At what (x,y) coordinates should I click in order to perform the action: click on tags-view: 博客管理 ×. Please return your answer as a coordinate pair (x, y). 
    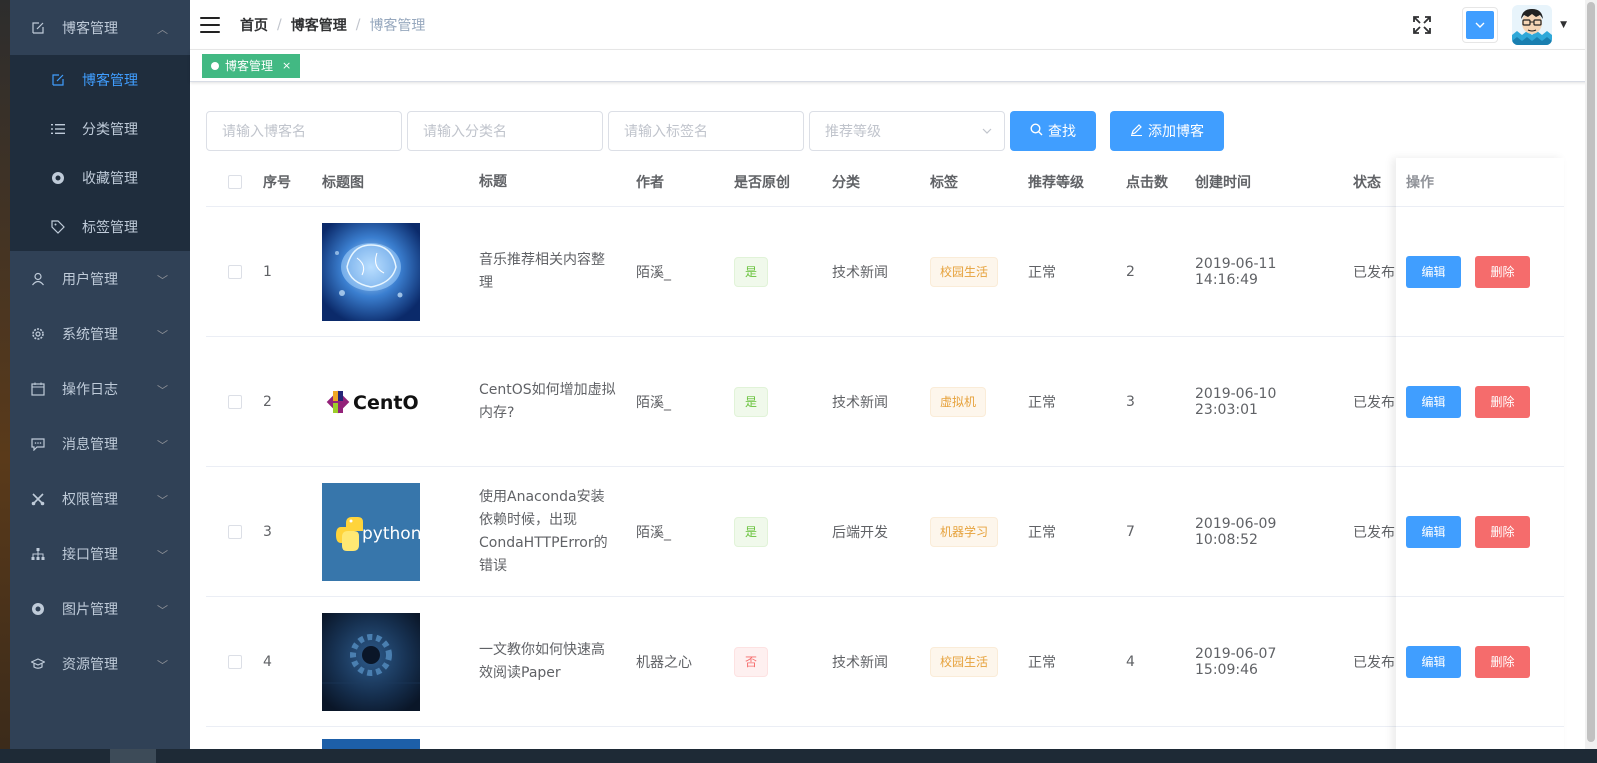
    Looking at the image, I should click on (893, 66).